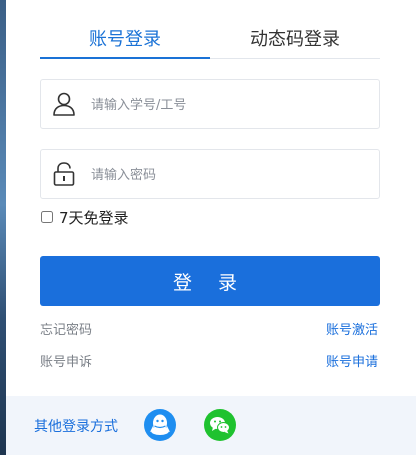  I want to click on username-field, so click(210, 104).